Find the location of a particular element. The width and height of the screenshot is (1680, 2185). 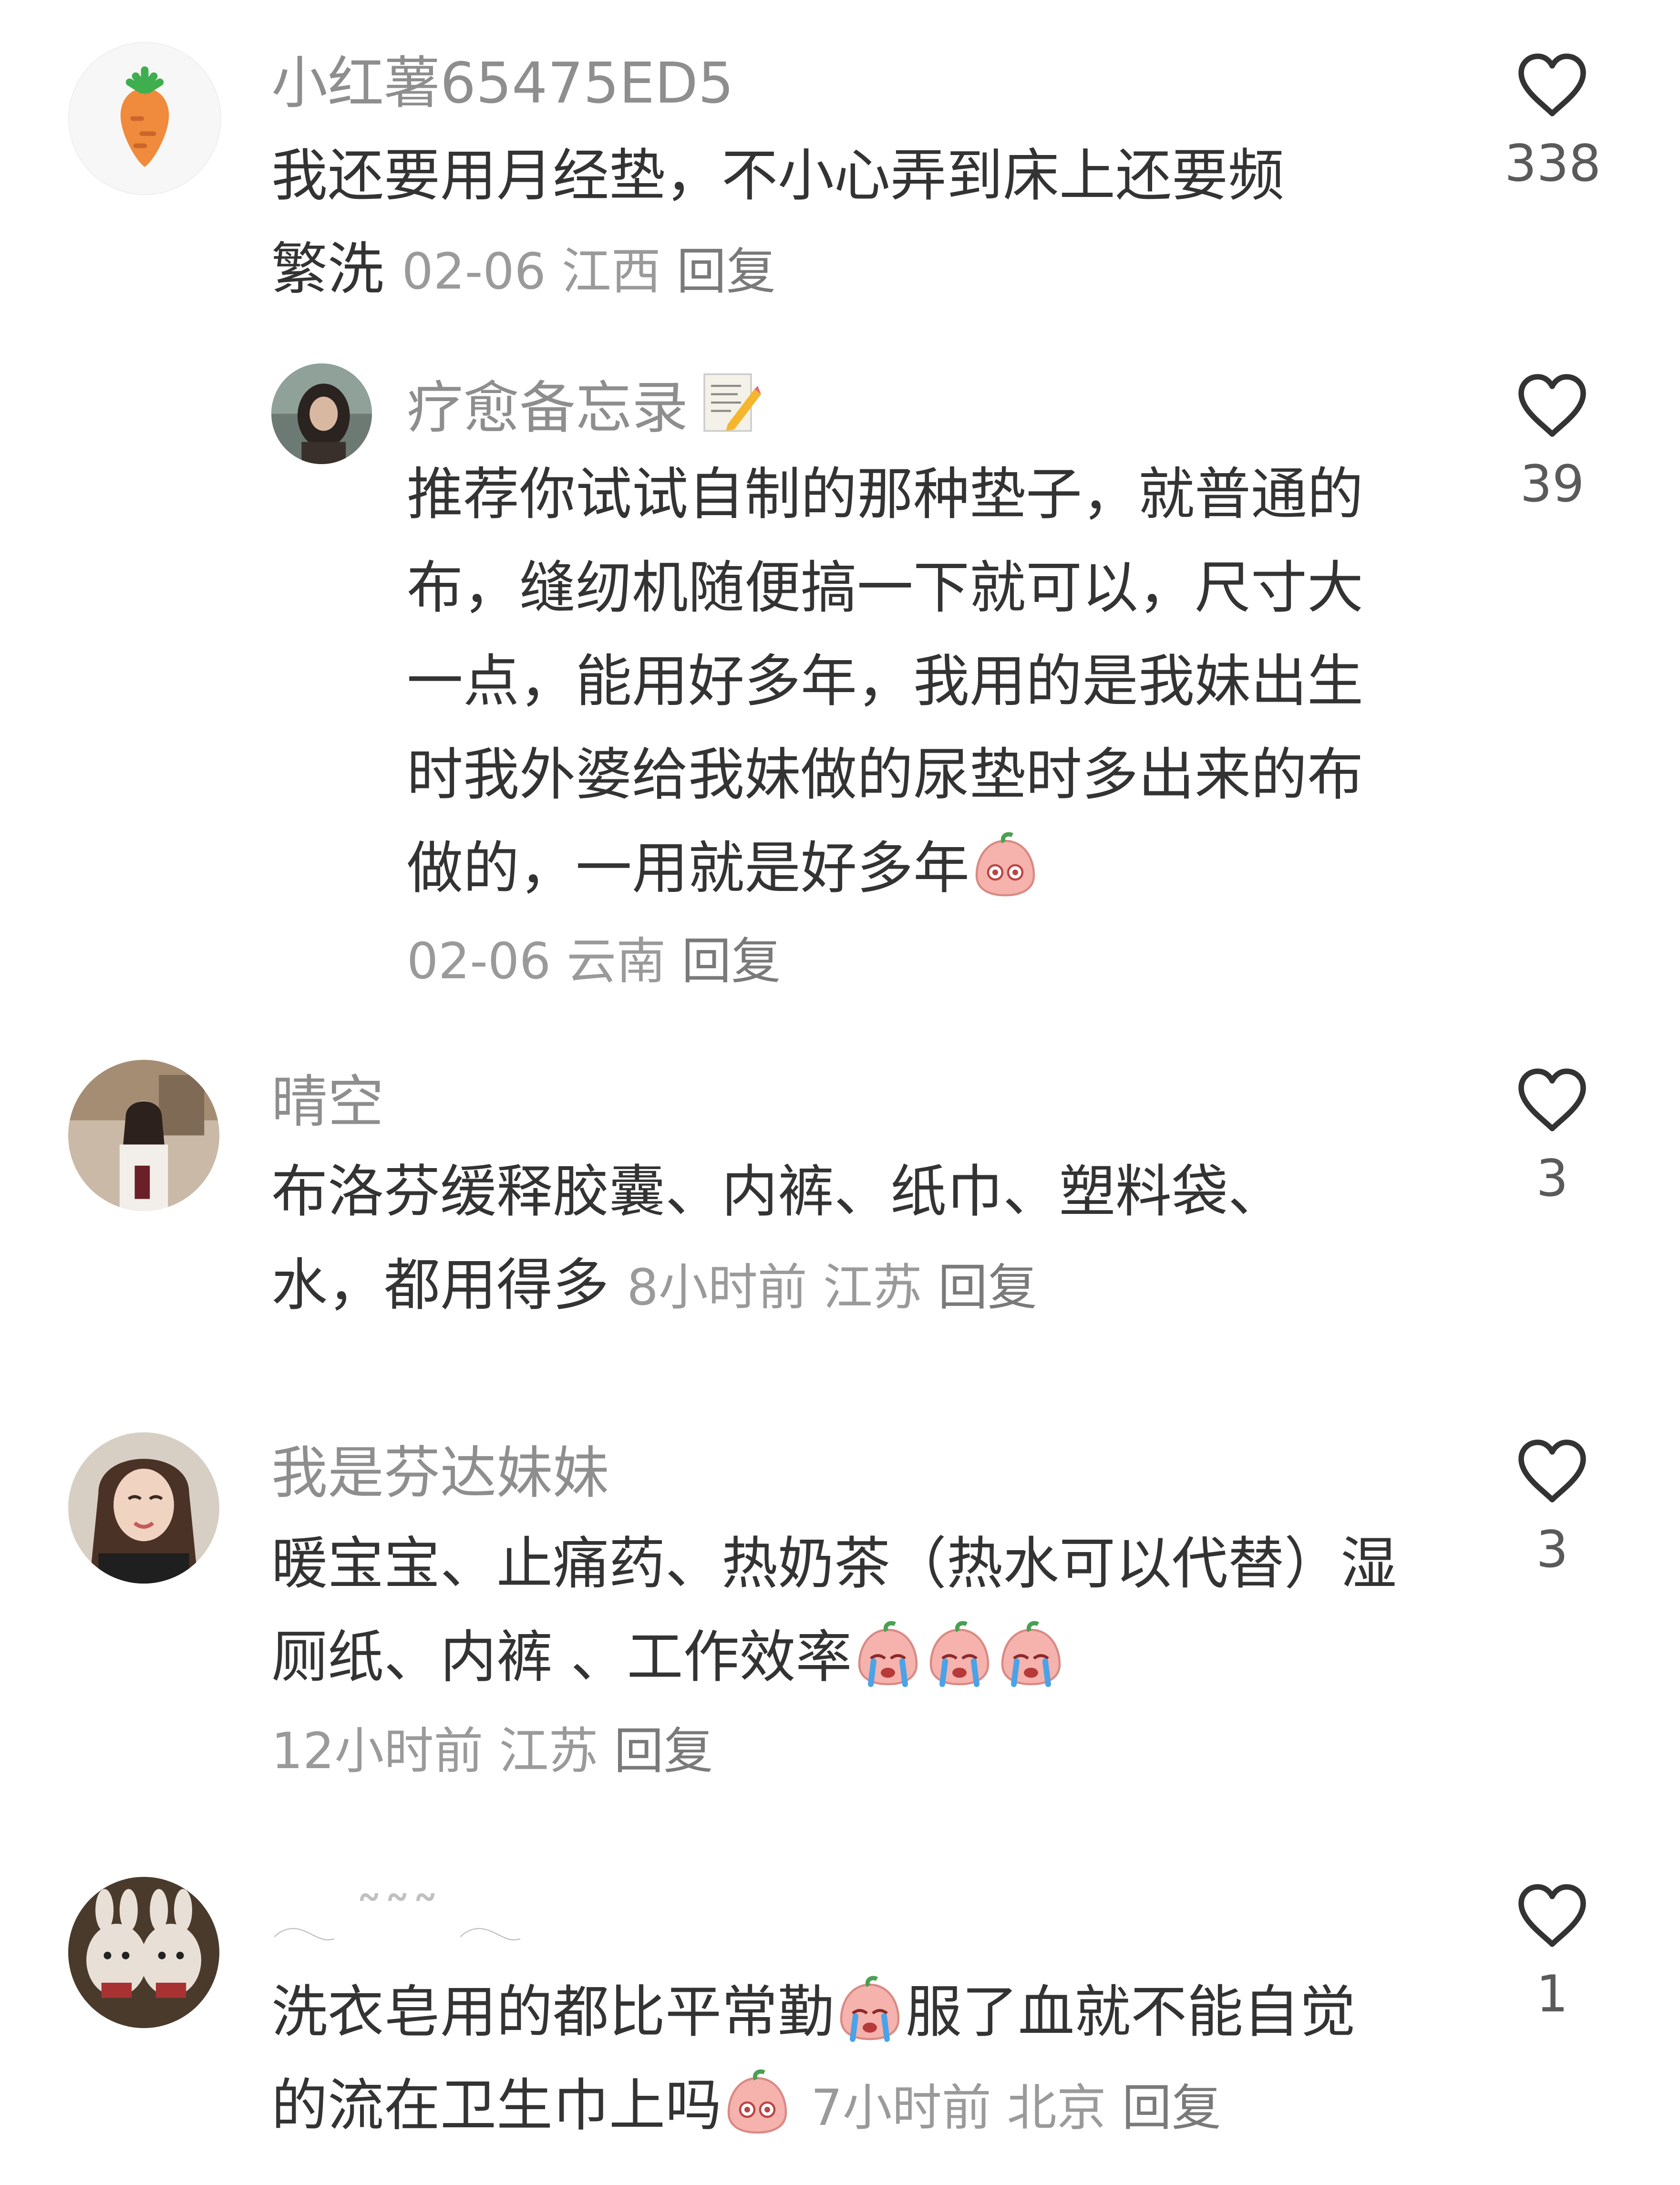

username-text: 疗愈备忘录 is located at coordinates (548, 408).